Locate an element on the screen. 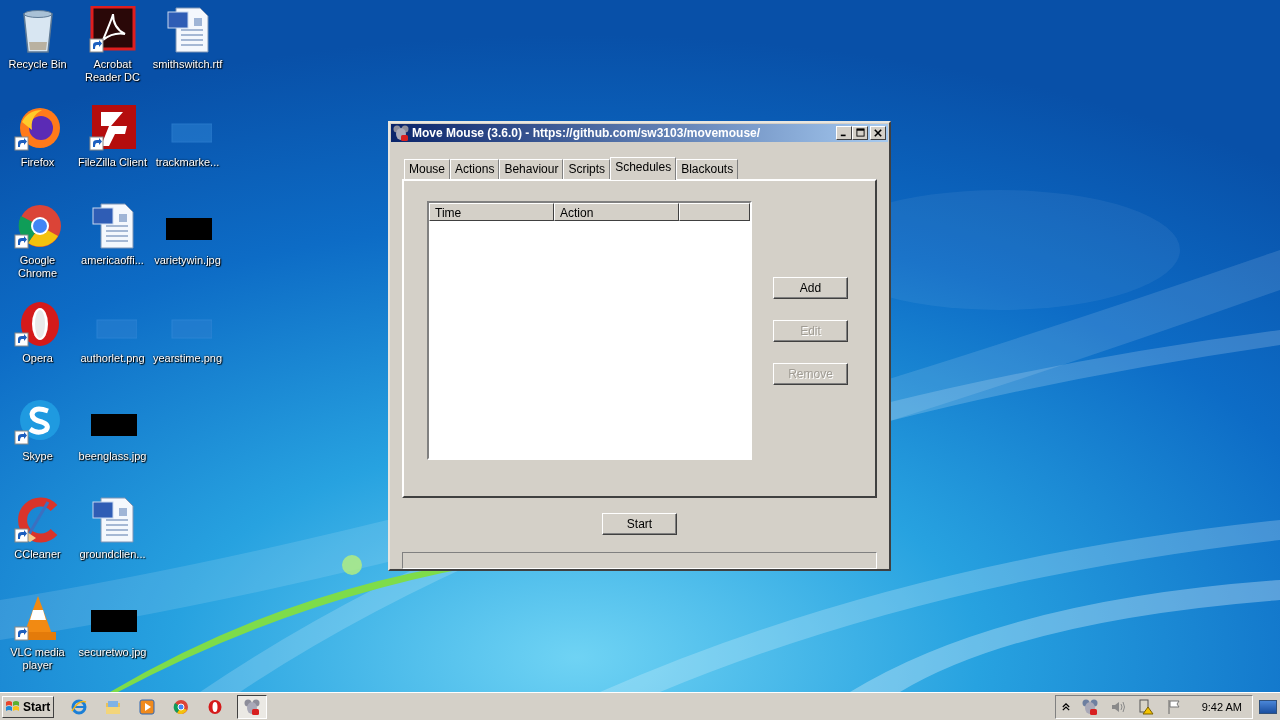 This screenshot has height=720, width=1280. desktop-icon-label: authorlet.png is located at coordinates (112, 358).